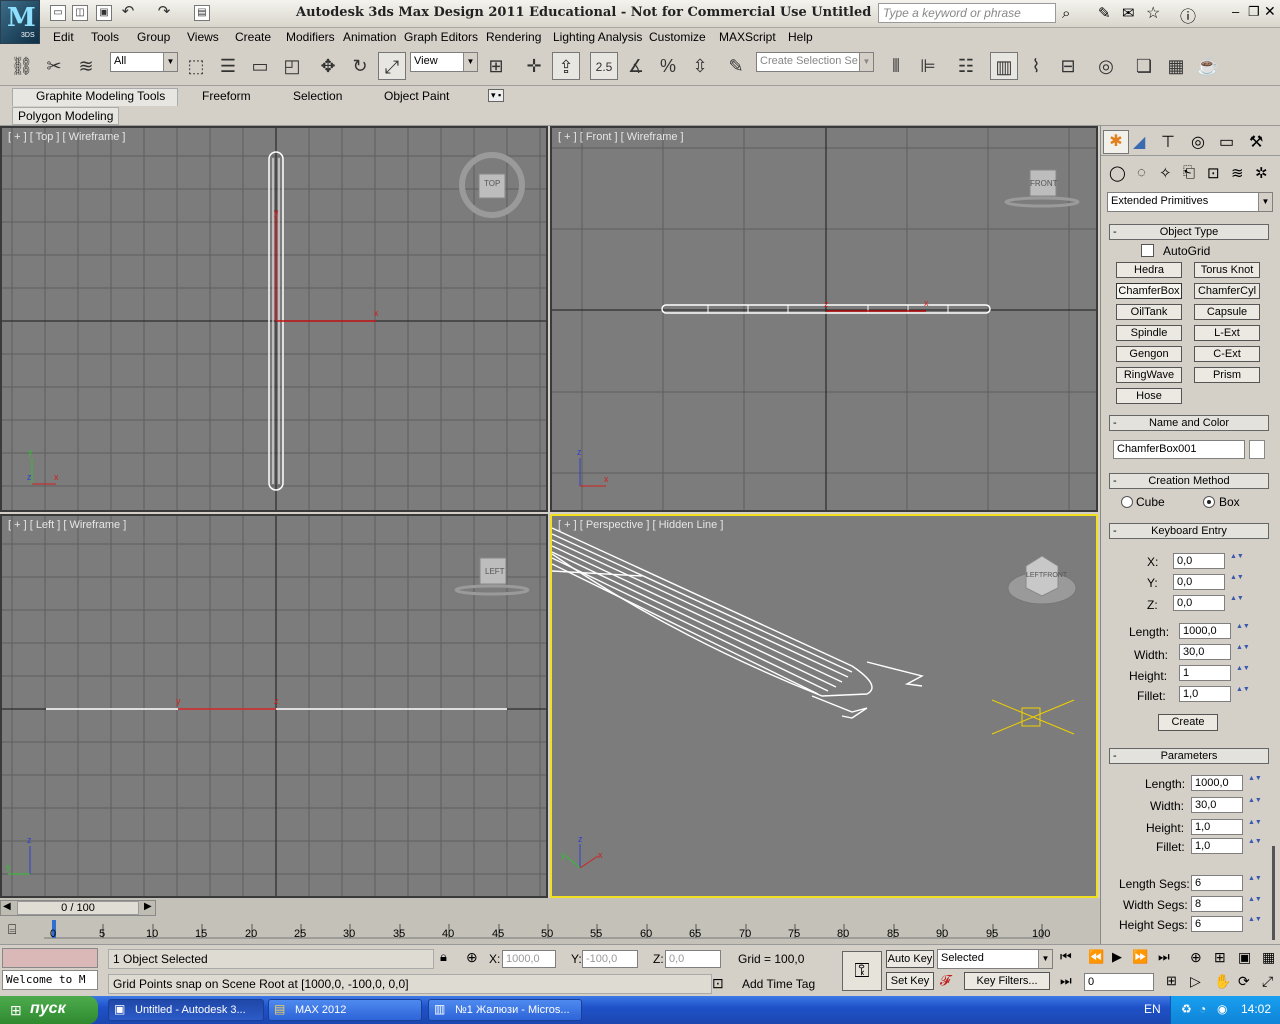 Image resolution: width=1280 pixels, height=1024 pixels. Describe the element at coordinates (1205, 652) in the screenshot. I see `ke-width-field: 30,0` at that location.